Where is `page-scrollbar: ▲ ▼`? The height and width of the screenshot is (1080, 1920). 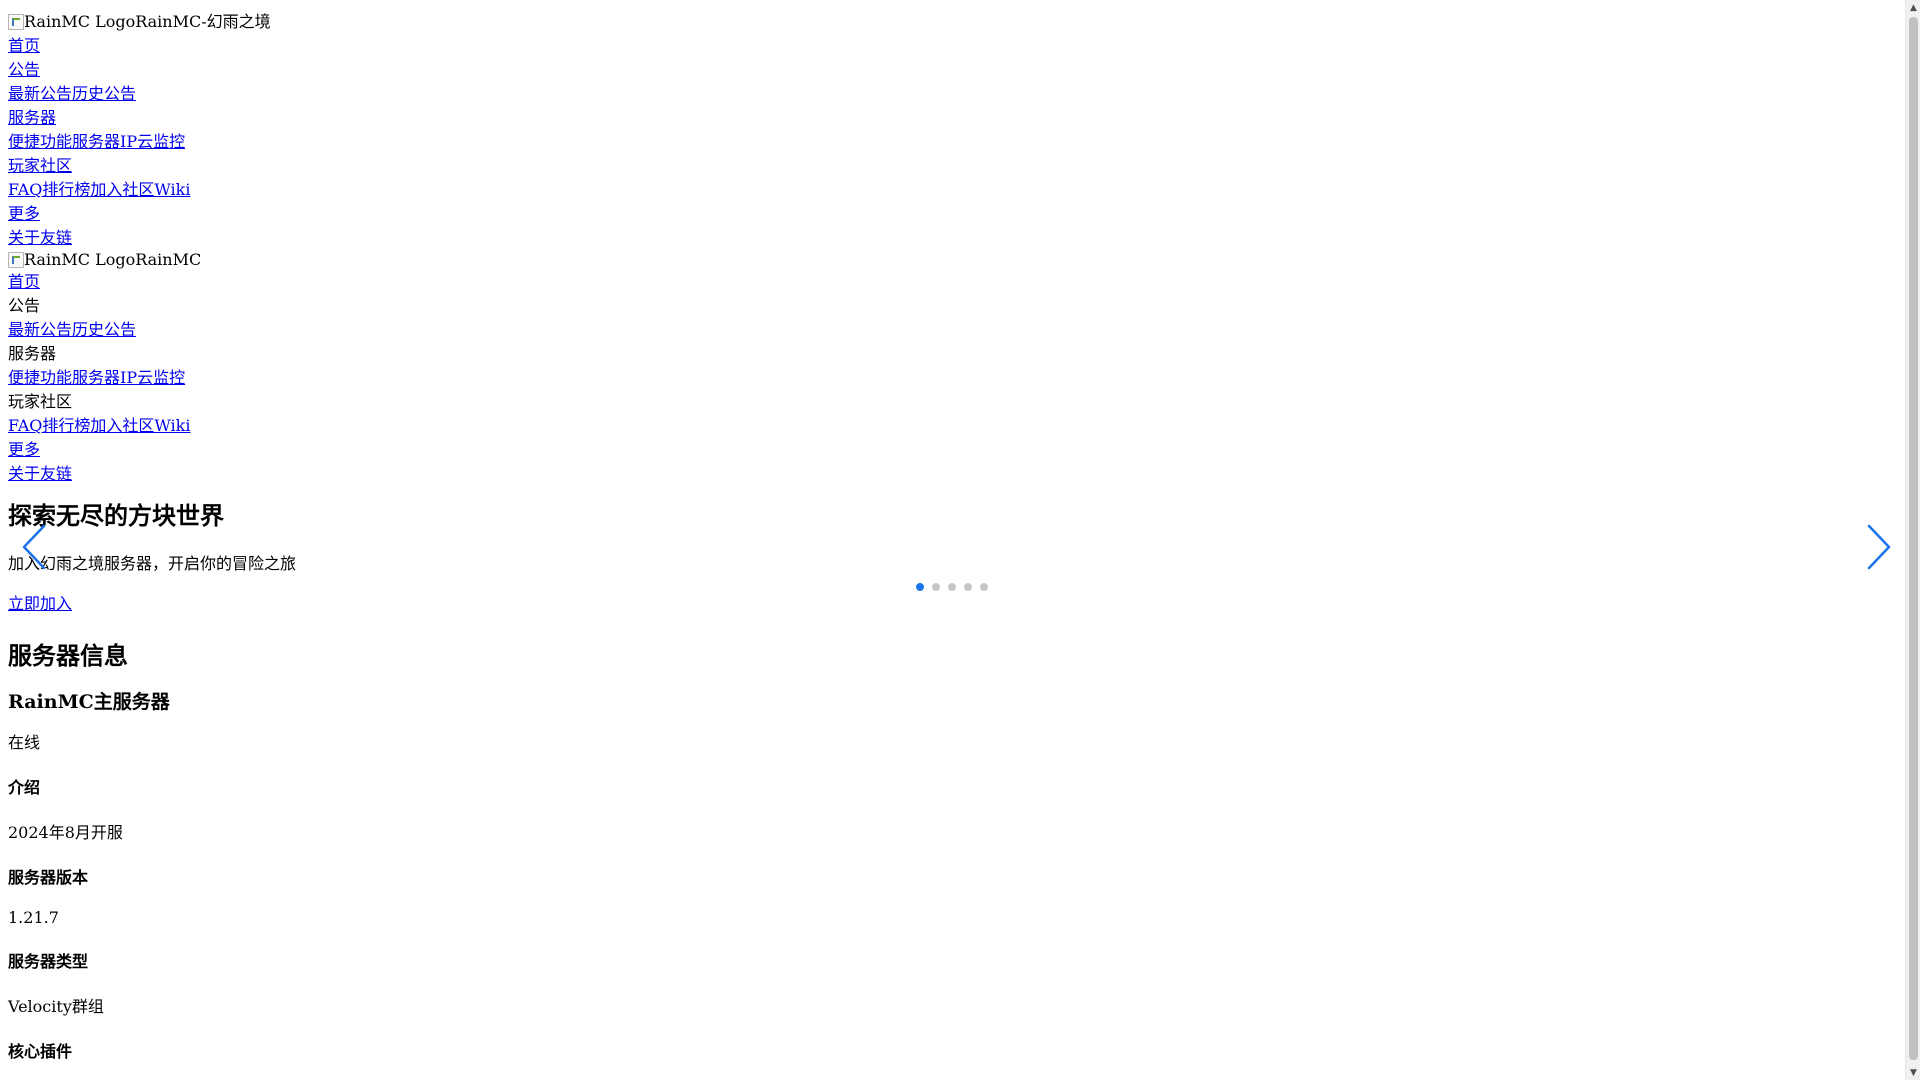 page-scrollbar: ▲ ▼ is located at coordinates (1912, 540).